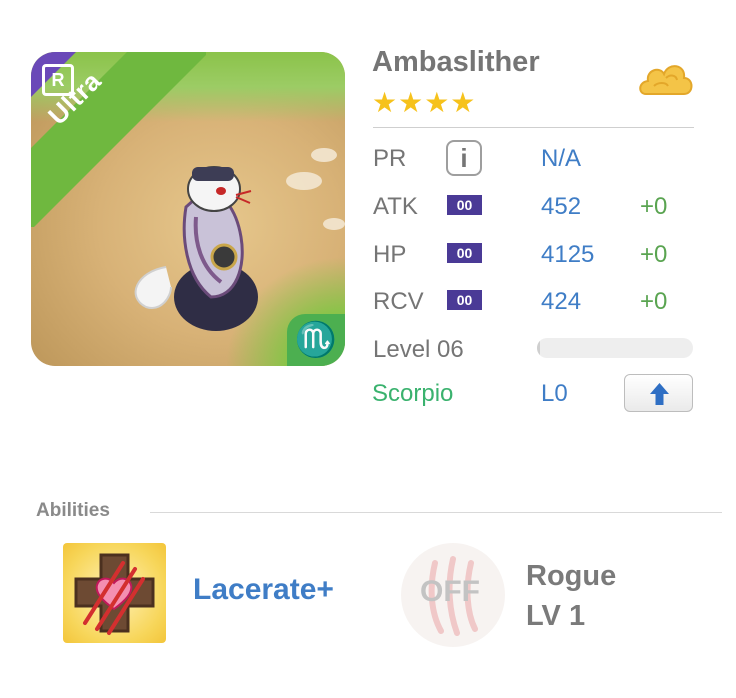 The image size is (736, 698). I want to click on atk-bonus: +0, so click(654, 206).